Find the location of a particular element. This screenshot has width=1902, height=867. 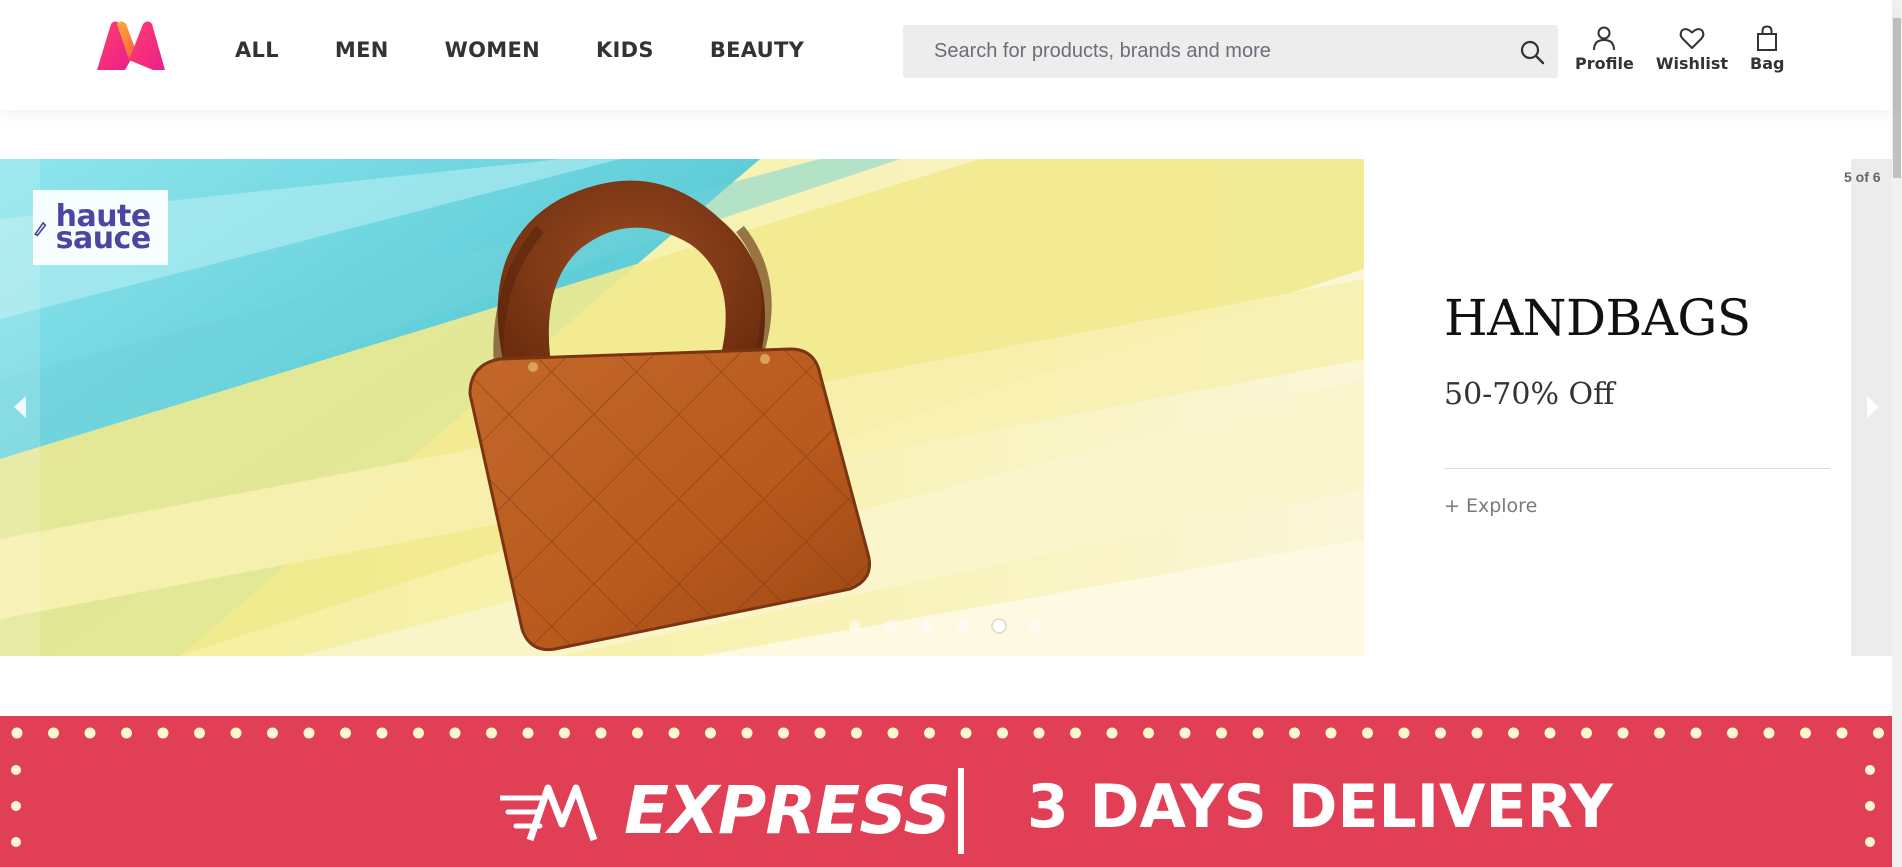

bulb-lights-right is located at coordinates (1870, 806).